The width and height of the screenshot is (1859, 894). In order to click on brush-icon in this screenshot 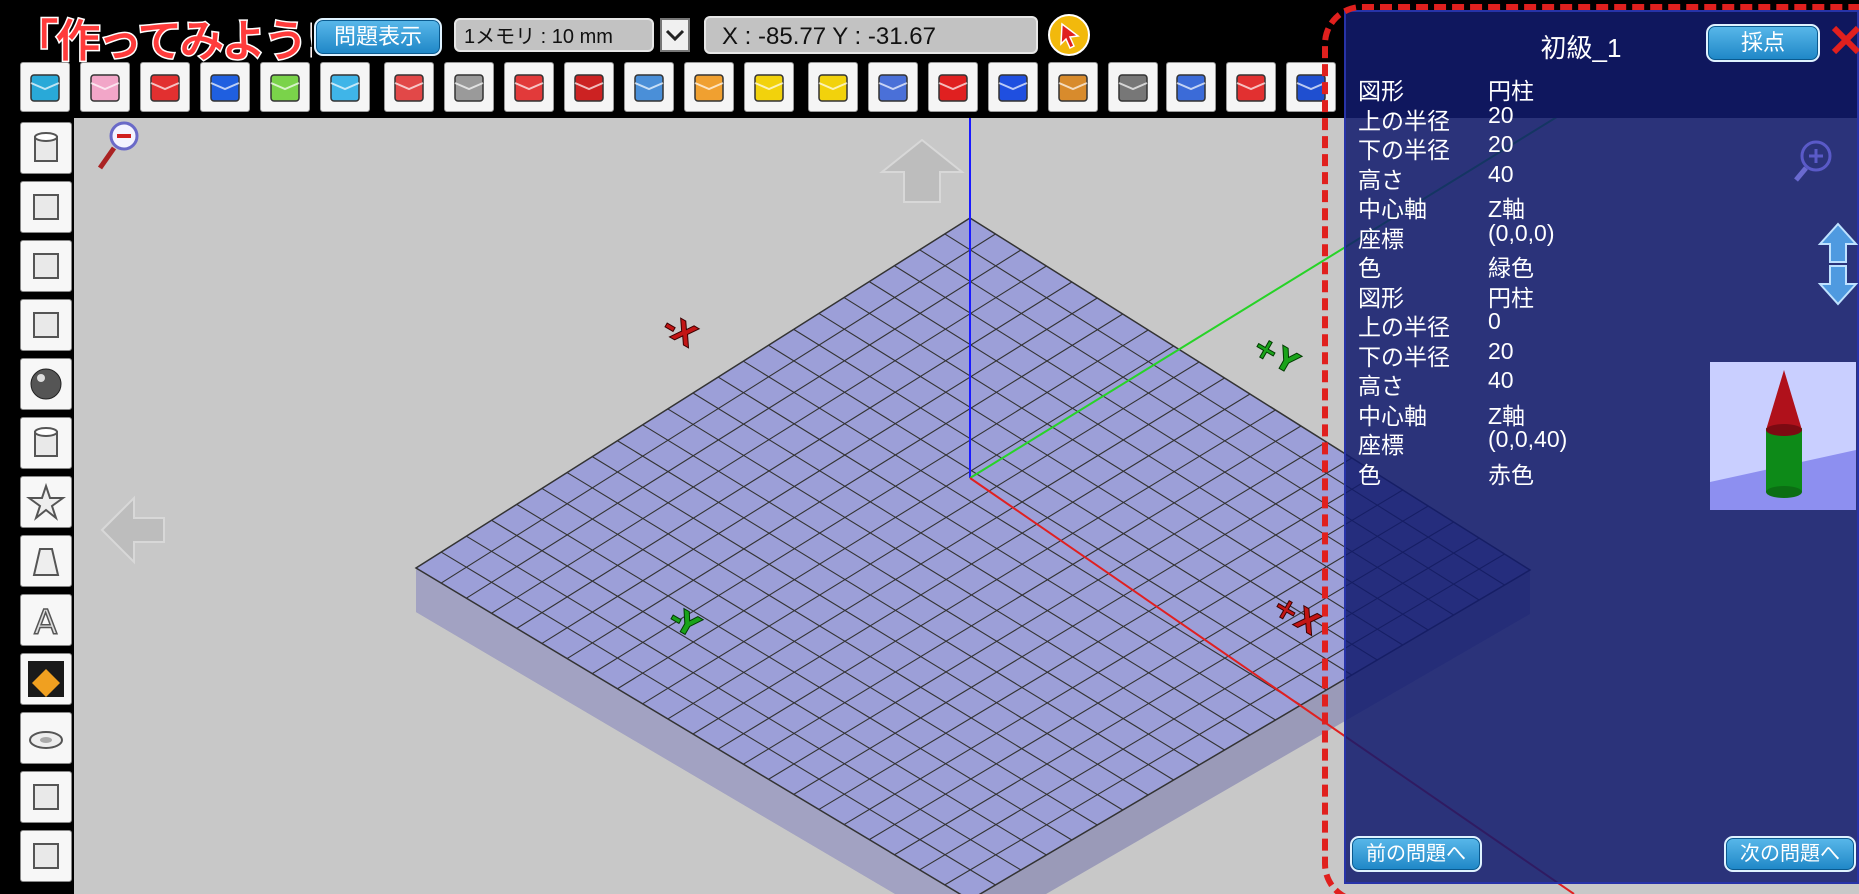, I will do `click(1073, 88)`.